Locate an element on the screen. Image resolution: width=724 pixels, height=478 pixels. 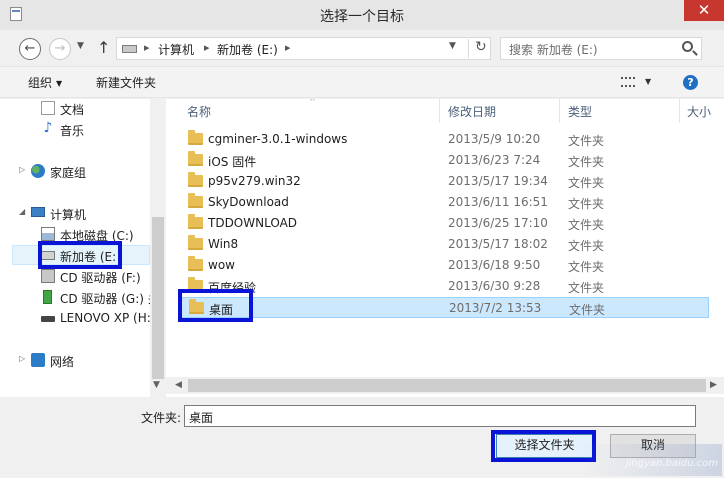
organize-menu-button: 组织 ▼ is located at coordinates (45, 82).